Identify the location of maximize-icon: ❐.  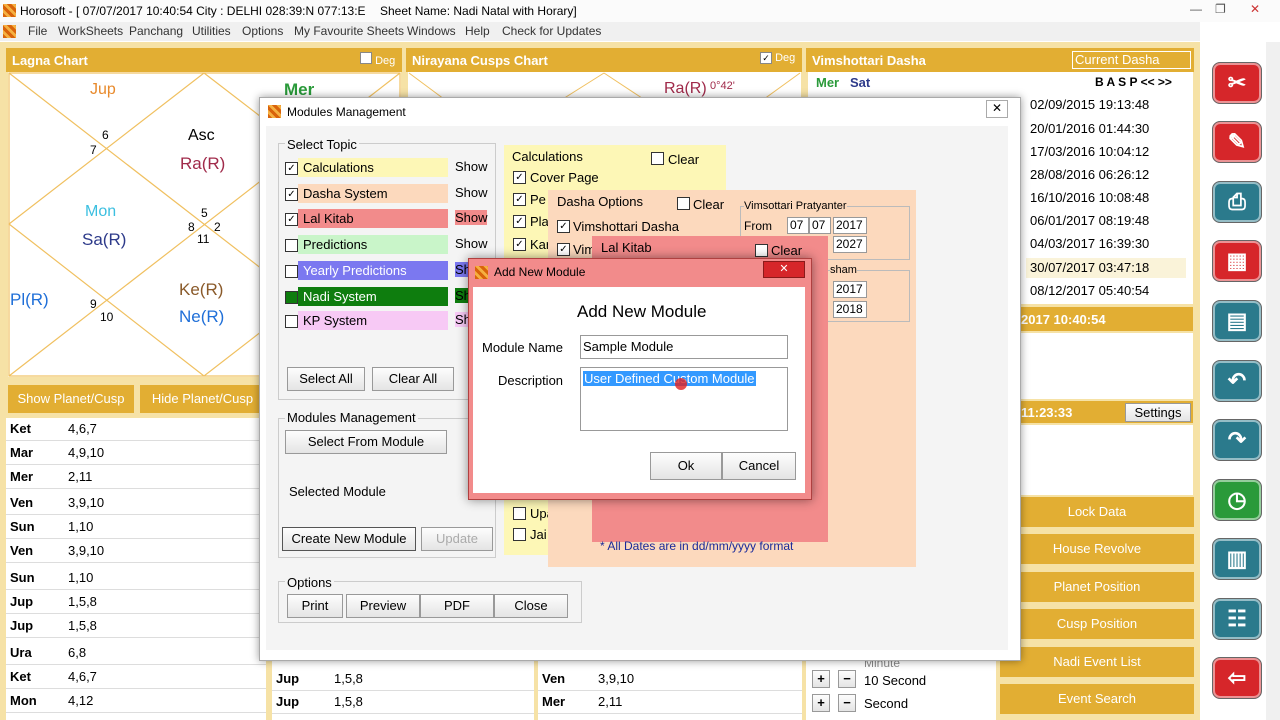
(1220, 9).